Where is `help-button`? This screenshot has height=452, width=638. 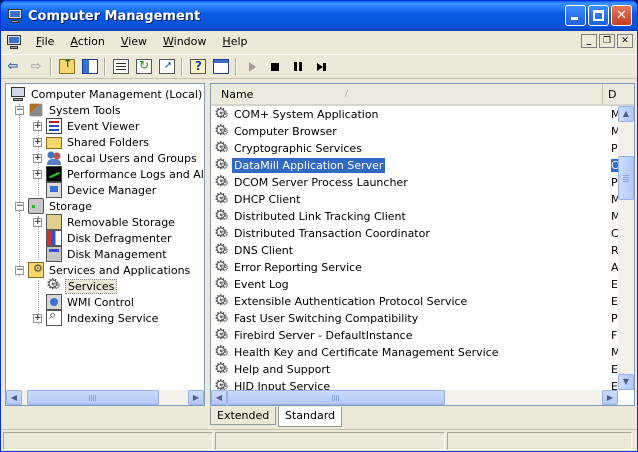
help-button is located at coordinates (198, 67).